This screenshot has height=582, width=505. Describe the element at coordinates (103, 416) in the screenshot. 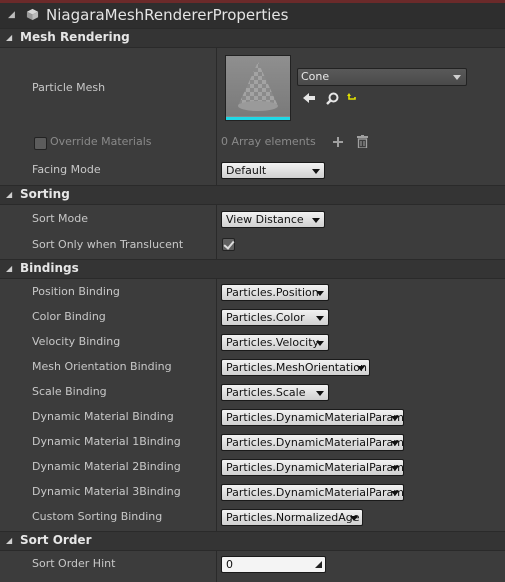

I see `binding-label: Dynamic Material Binding` at that location.